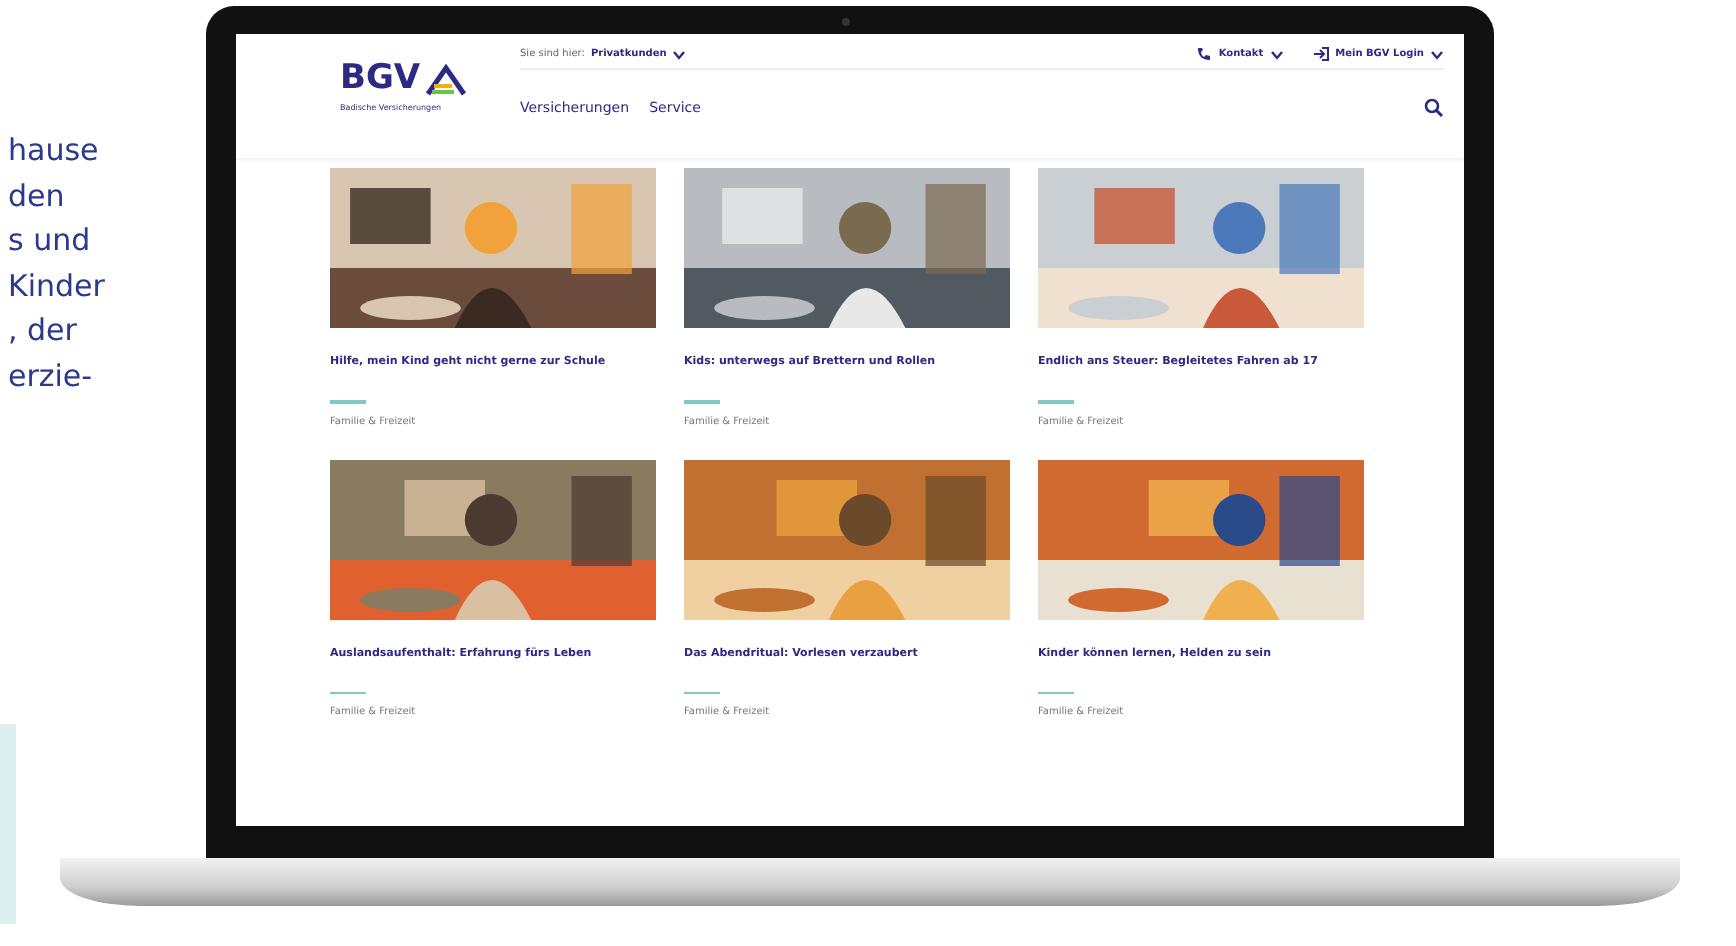 The width and height of the screenshot is (1736, 946). What do you see at coordinates (54, 151) in the screenshot?
I see `text-line: hause` at bounding box center [54, 151].